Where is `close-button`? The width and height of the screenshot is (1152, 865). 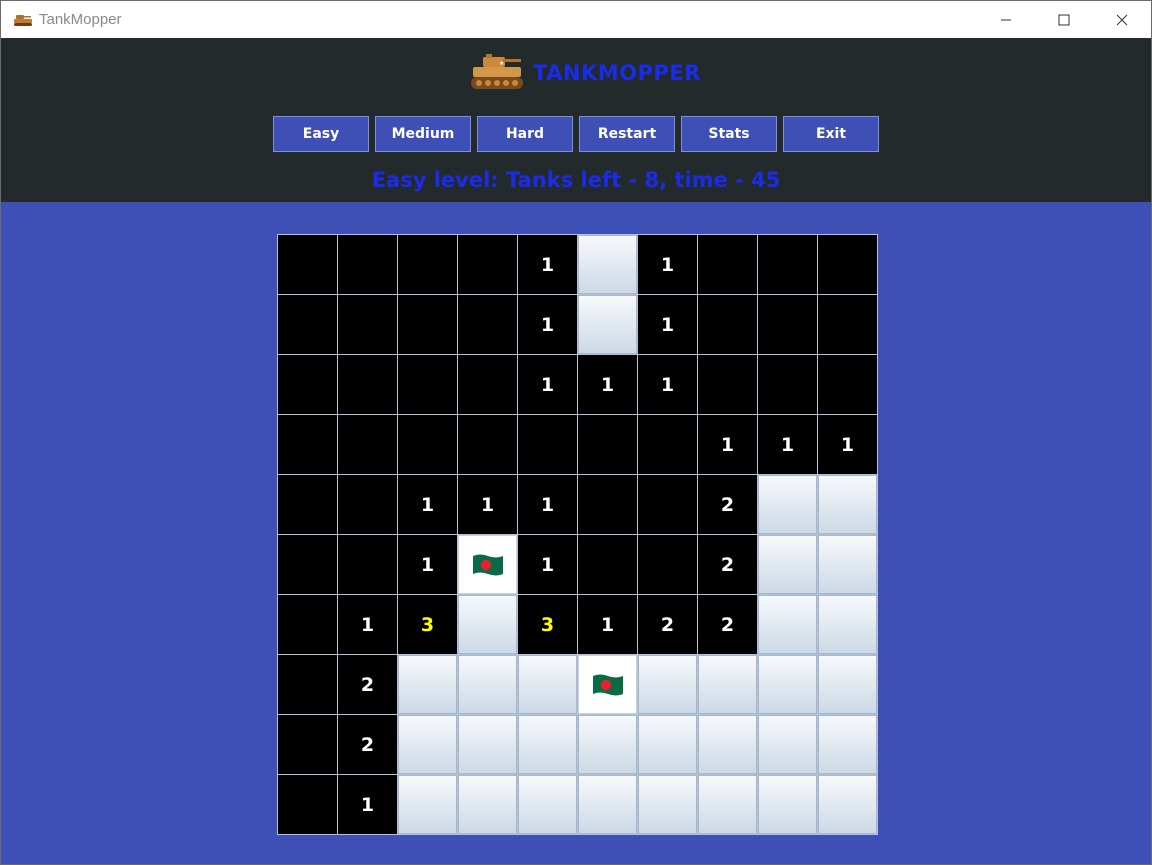 close-button is located at coordinates (1122, 19).